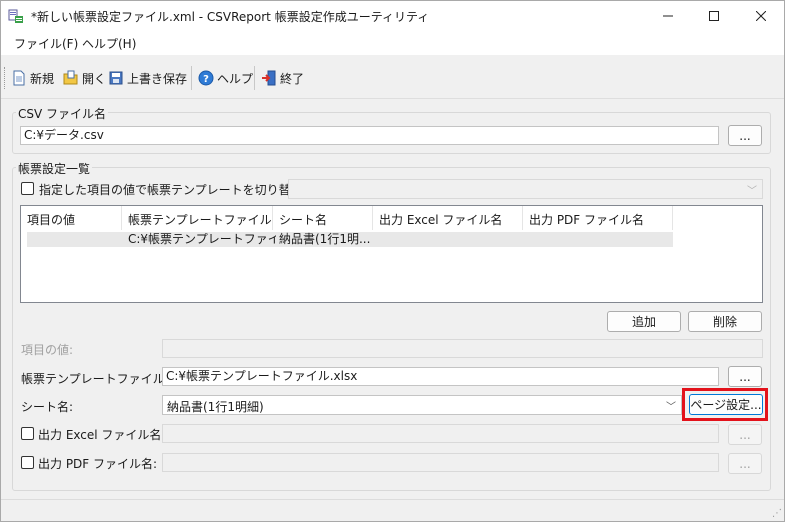  I want to click on close-button, so click(761, 16).